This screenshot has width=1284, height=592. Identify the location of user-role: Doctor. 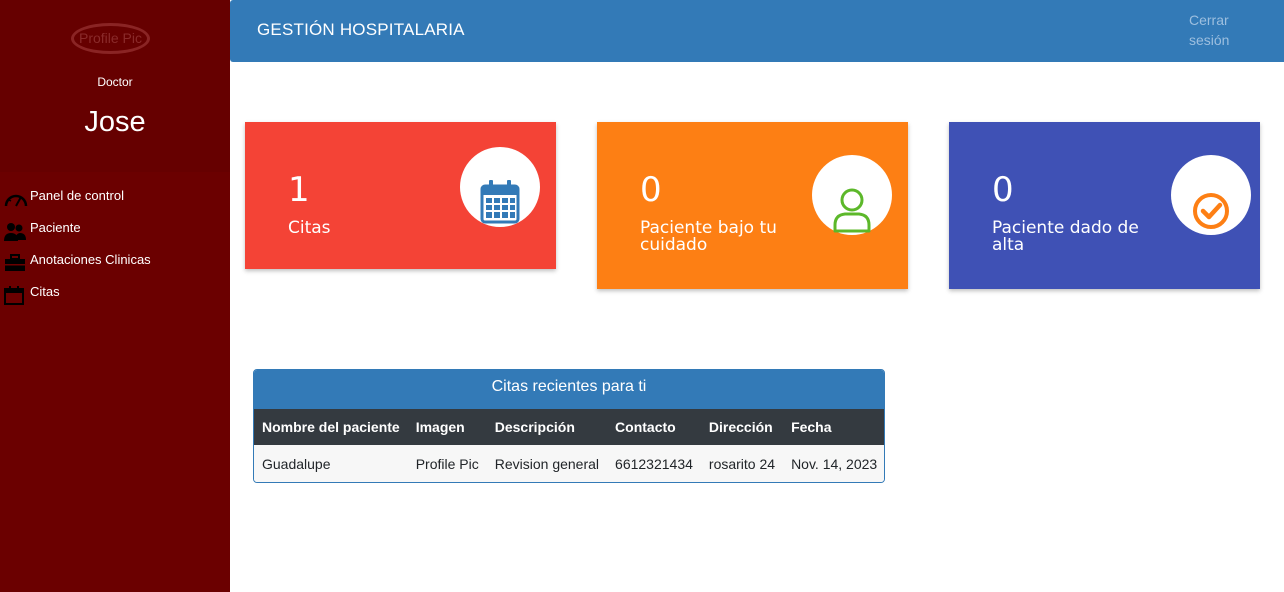
(115, 82).